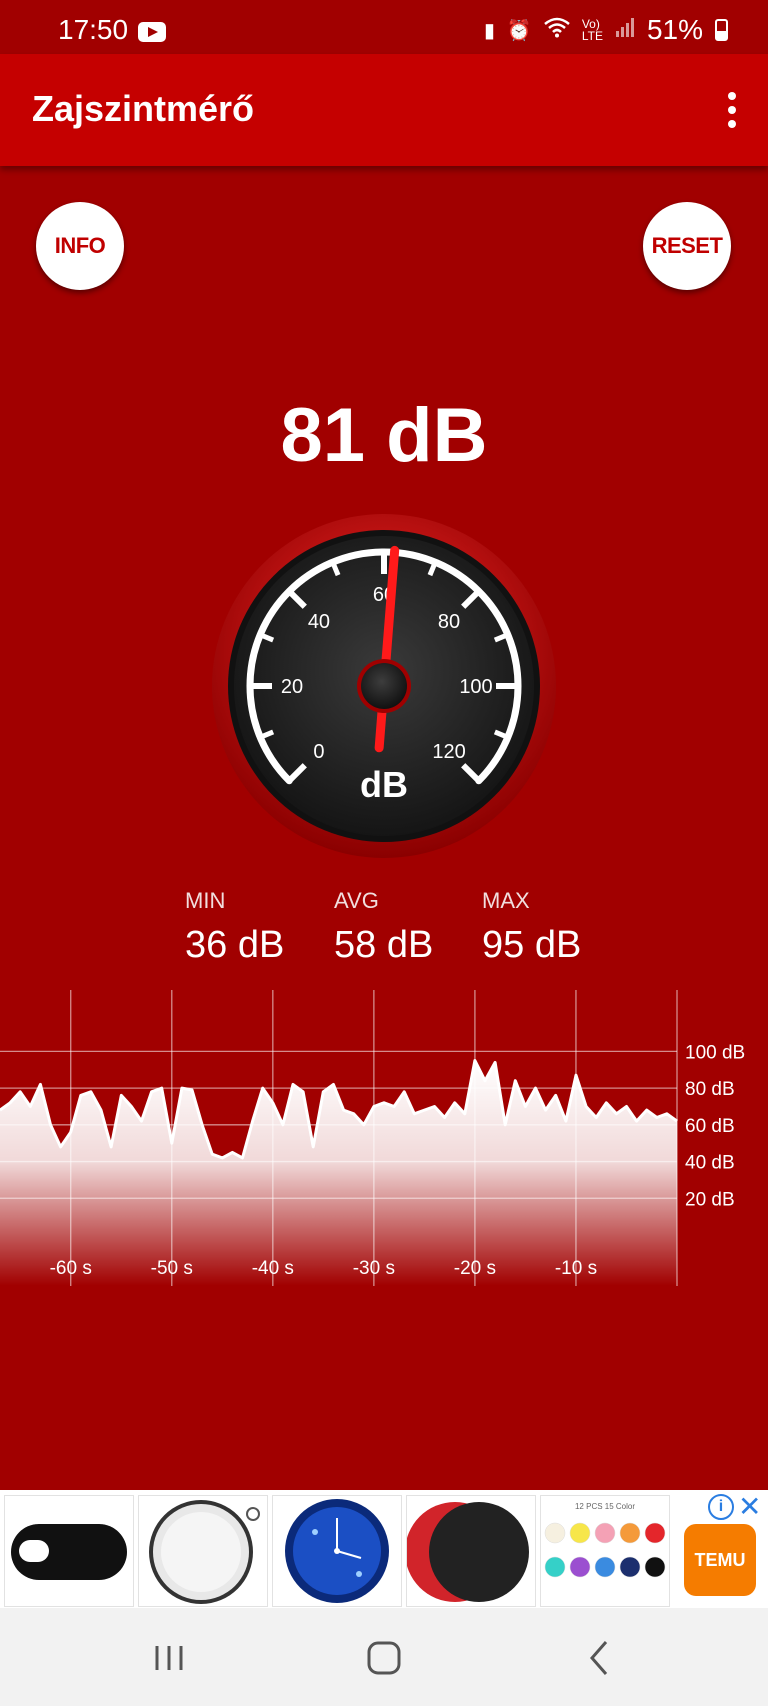 The height and width of the screenshot is (1706, 768). I want to click on gauge-tick-label: 120, so click(448, 752).